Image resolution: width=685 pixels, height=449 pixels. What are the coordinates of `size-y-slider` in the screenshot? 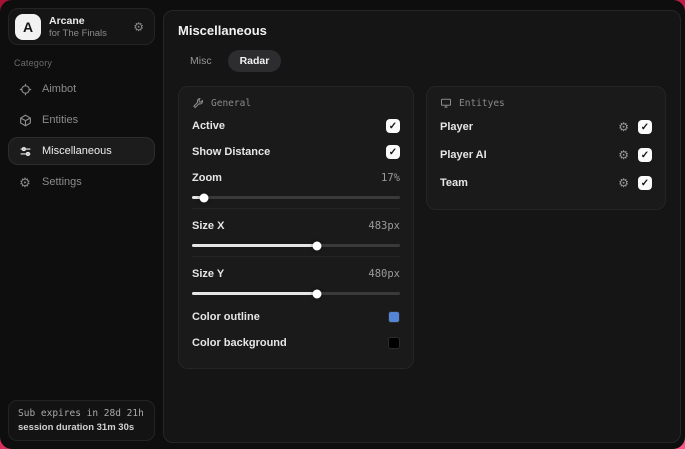 It's located at (296, 293).